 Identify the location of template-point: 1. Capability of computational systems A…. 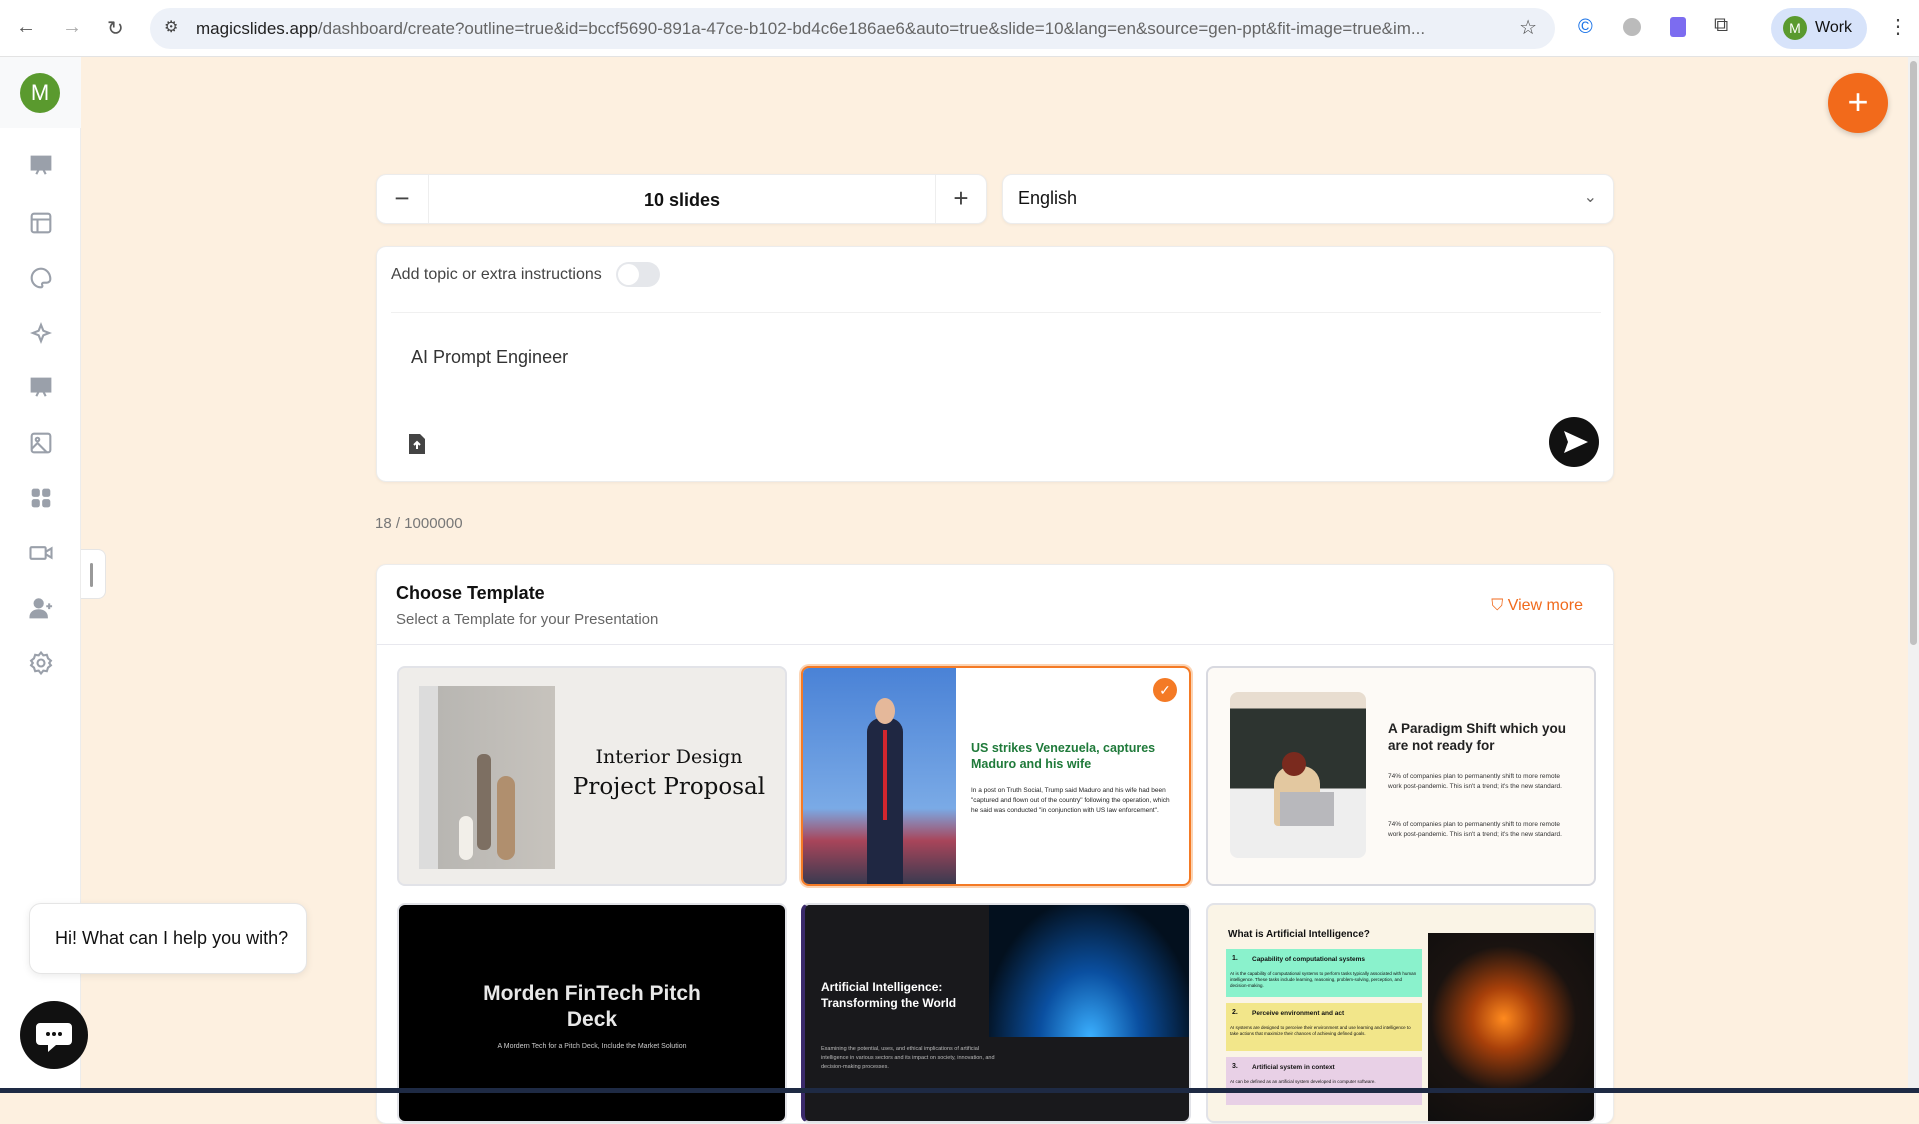
(1324, 973).